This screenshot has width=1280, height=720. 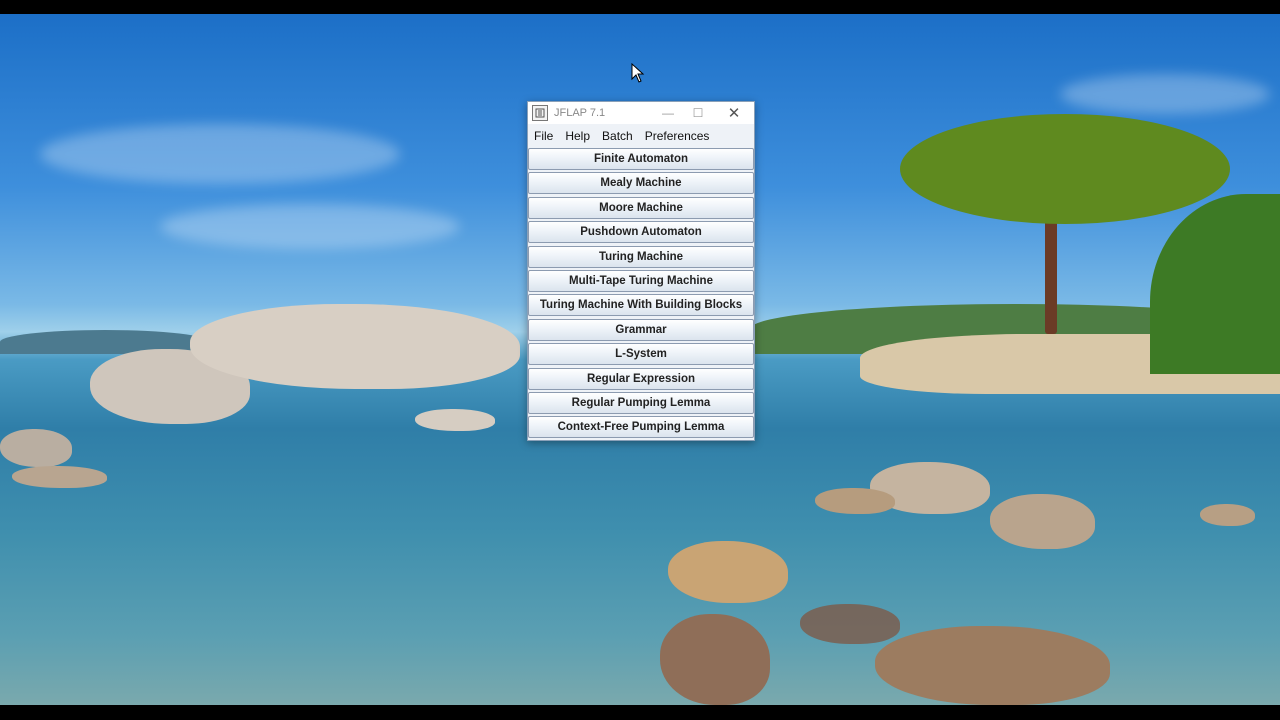 What do you see at coordinates (641, 183) in the screenshot?
I see `mealy-machine-button: Mealy Machine` at bounding box center [641, 183].